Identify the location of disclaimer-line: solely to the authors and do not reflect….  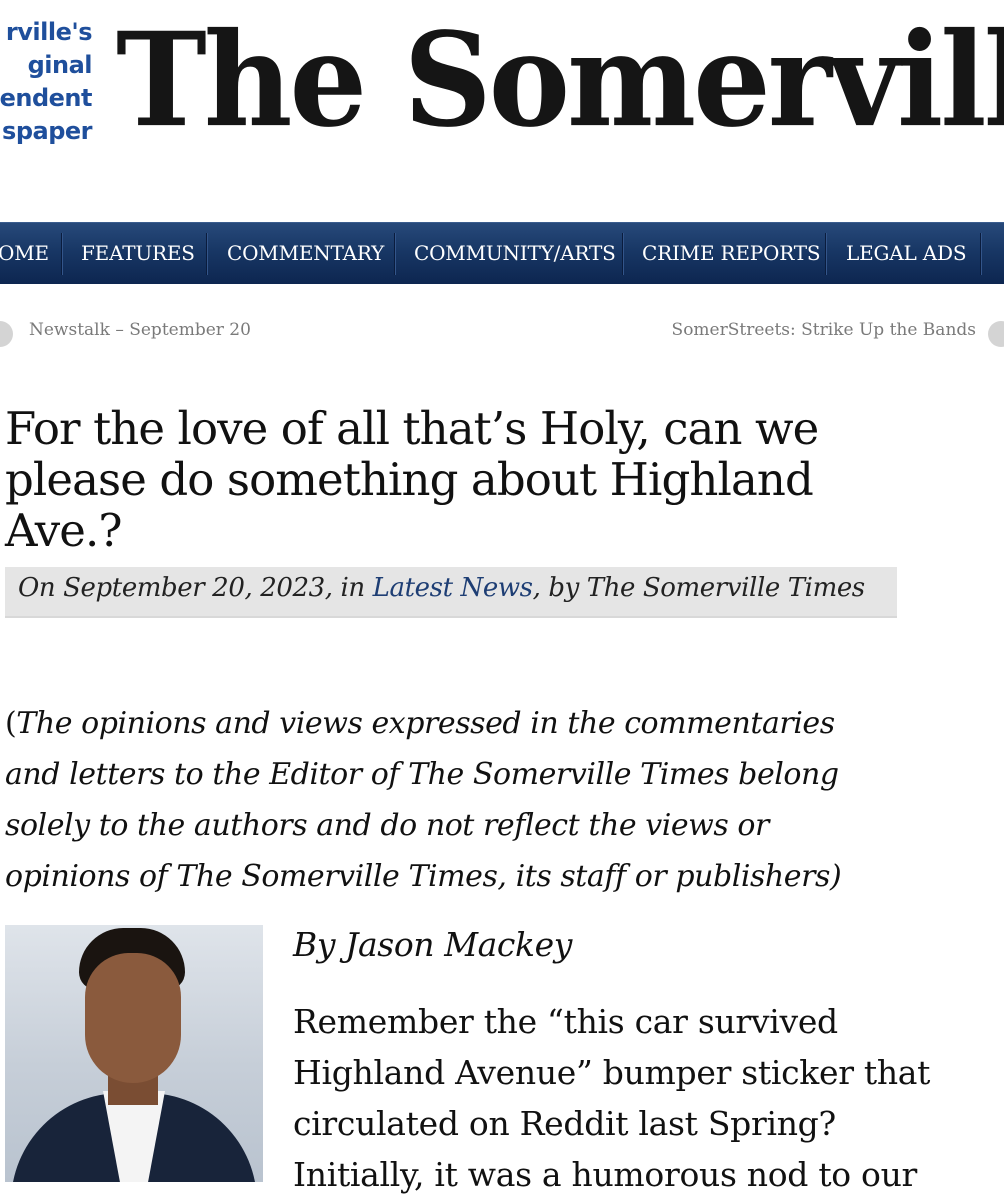
(387, 825).